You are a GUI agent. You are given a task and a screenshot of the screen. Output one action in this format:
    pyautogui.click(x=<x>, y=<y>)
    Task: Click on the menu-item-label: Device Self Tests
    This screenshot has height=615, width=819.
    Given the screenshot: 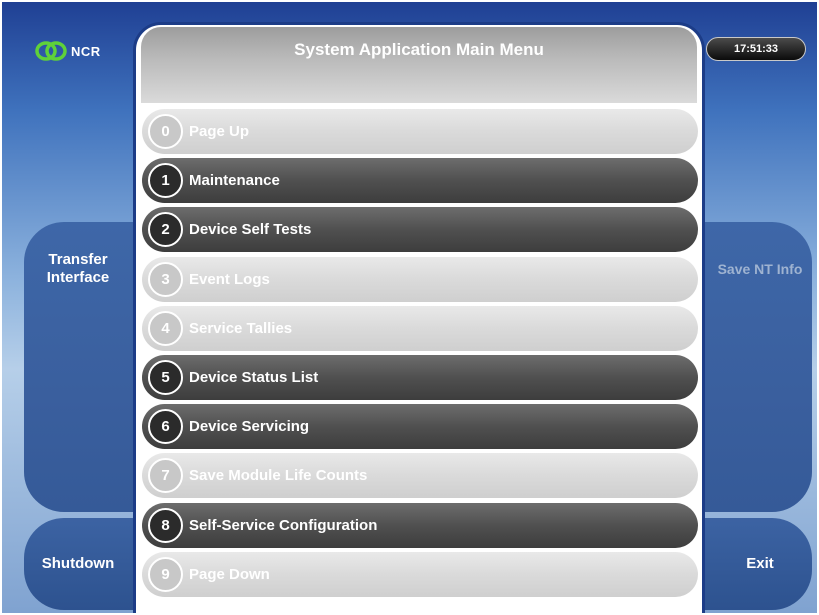 What is the action you would take?
    pyautogui.click(x=250, y=230)
    